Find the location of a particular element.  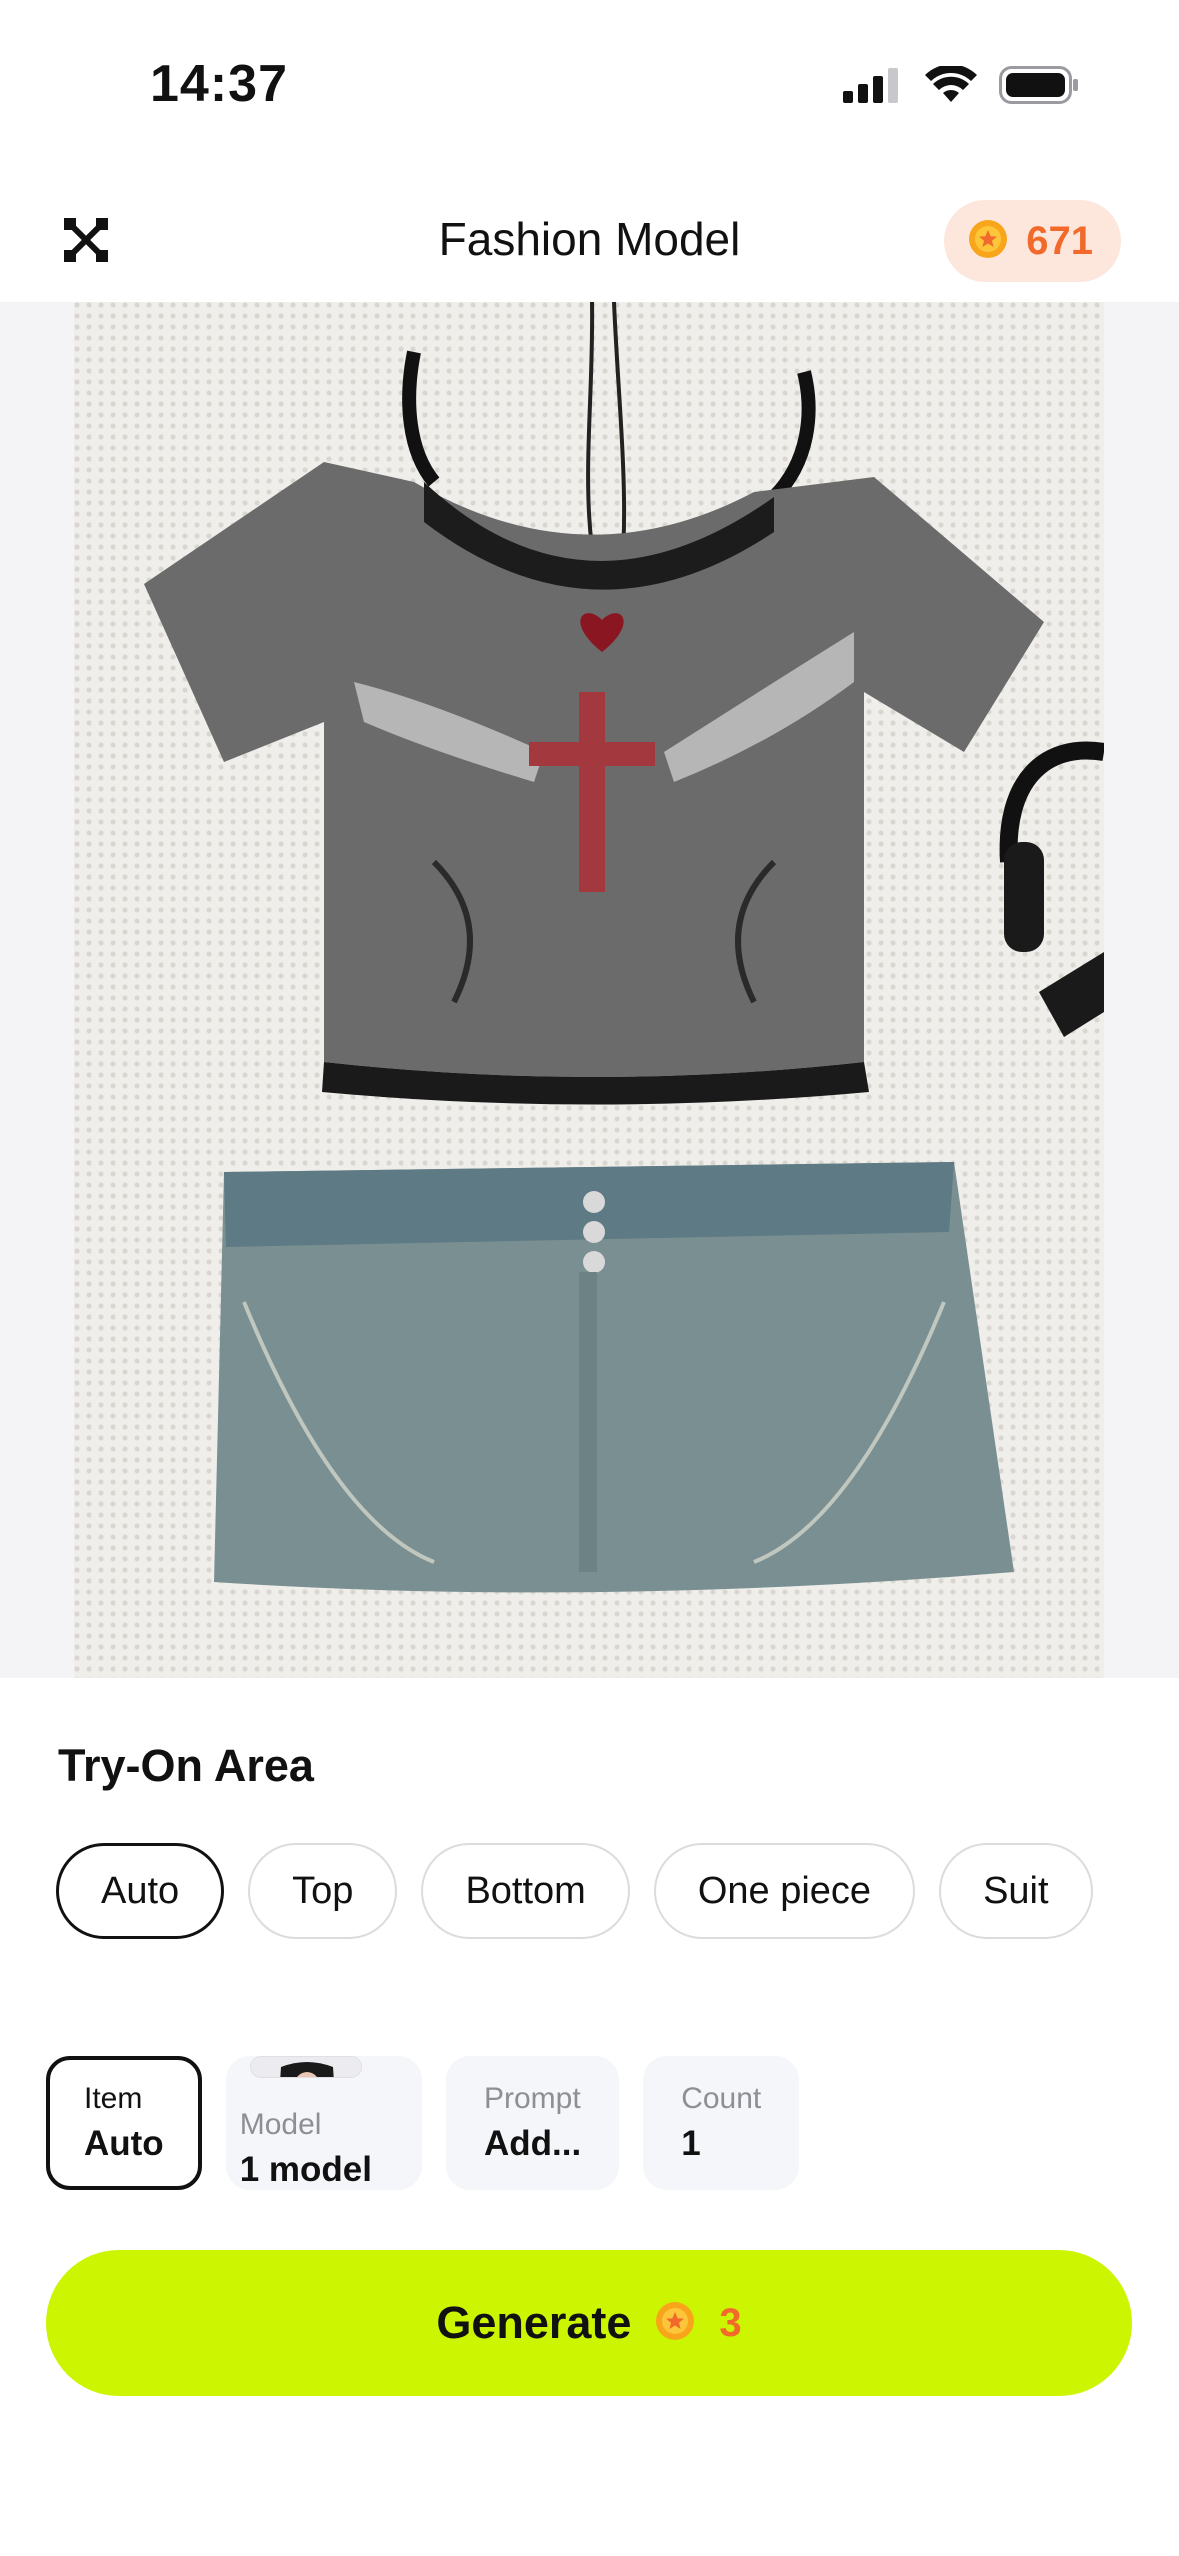

try-on-option-bottom: Bottom is located at coordinates (525, 1891).